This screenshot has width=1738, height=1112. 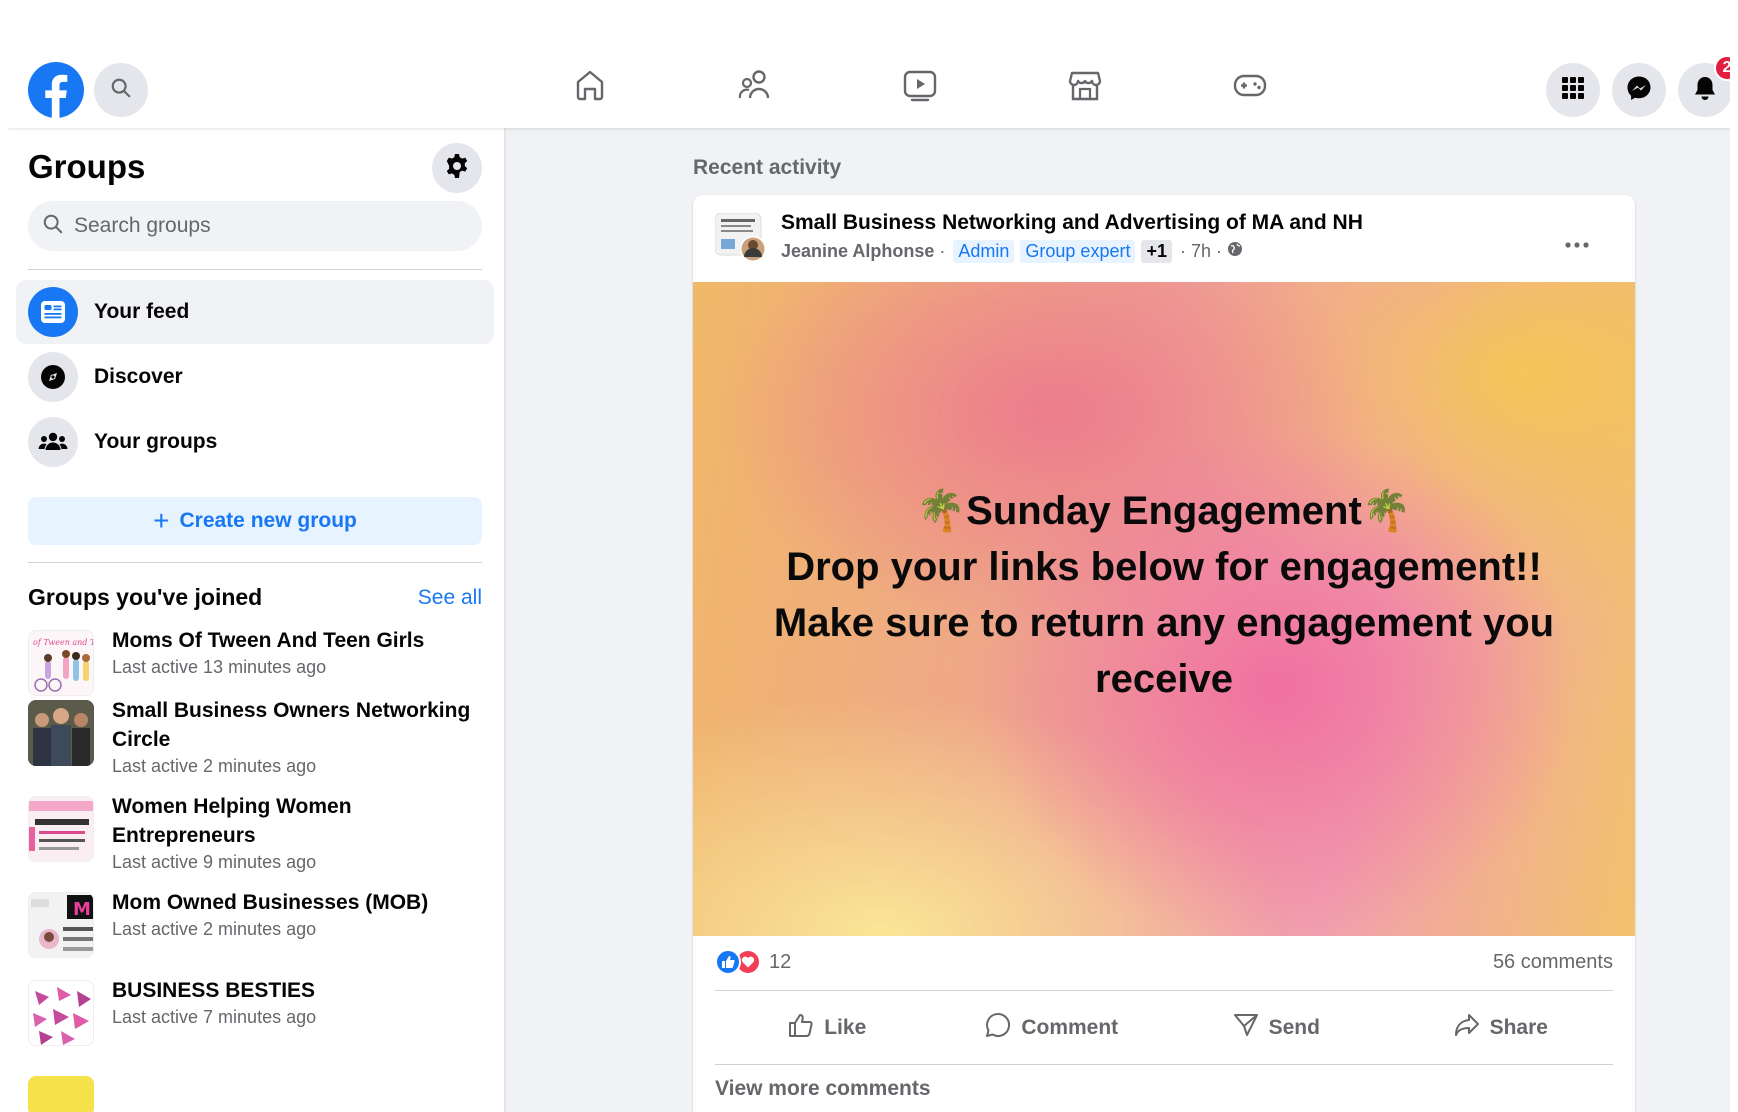 What do you see at coordinates (232, 821) in the screenshot?
I see `group-name: Women Helping Women Entrepreneurs` at bounding box center [232, 821].